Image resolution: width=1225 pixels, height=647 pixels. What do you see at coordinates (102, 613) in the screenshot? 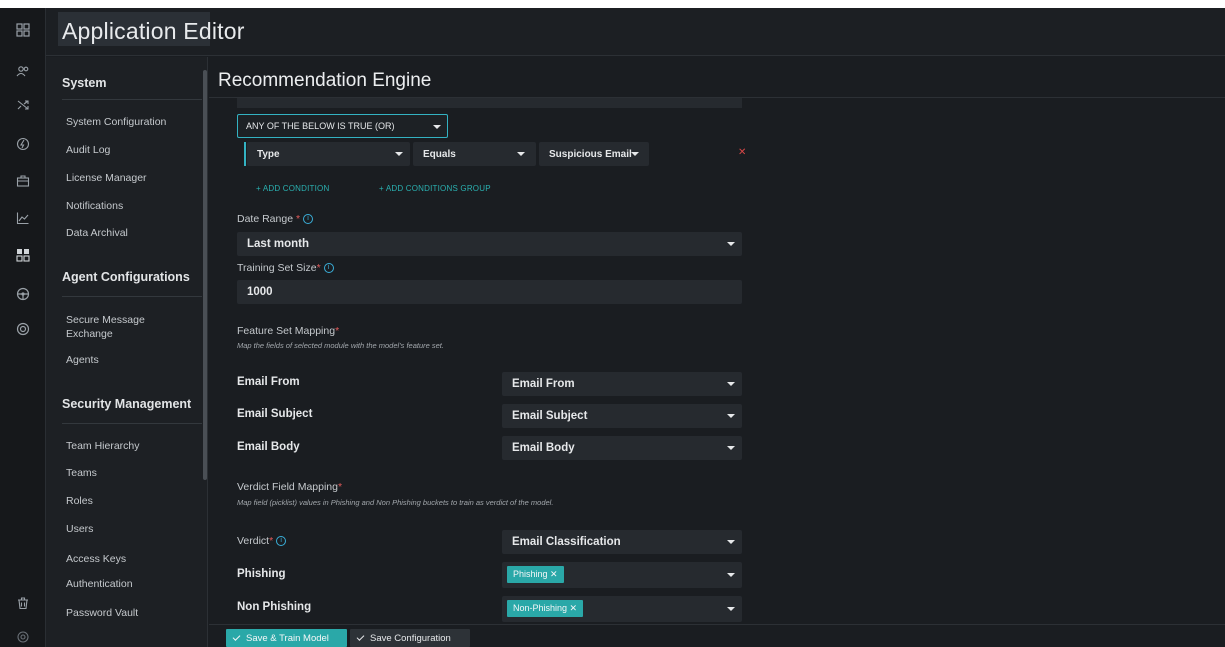
I see `sidebar-item-password-vault: Password Vault` at bounding box center [102, 613].